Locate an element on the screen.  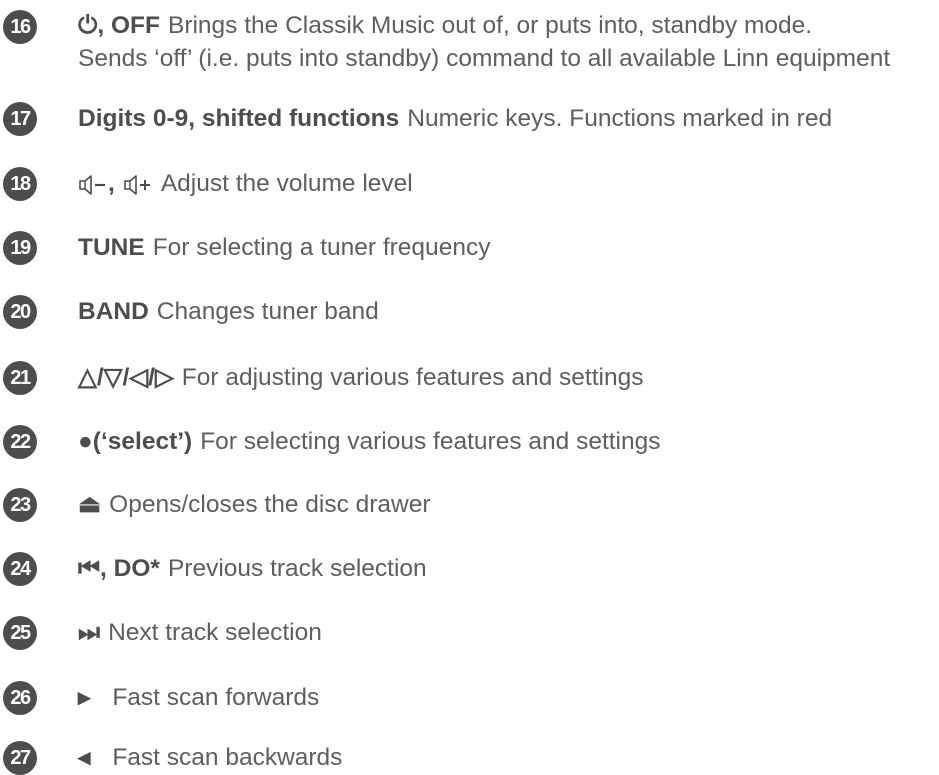
item-number-badge: 23 is located at coordinates (20, 505).